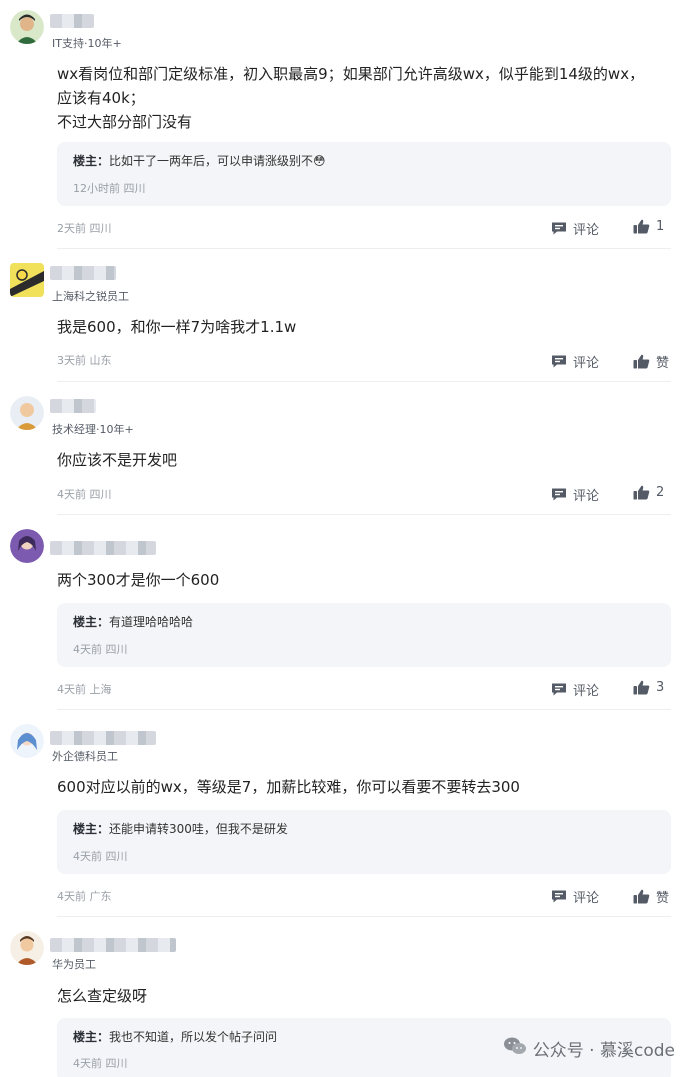 Image resolution: width=695 pixels, height=1077 pixels. Describe the element at coordinates (151, 622) in the screenshot. I see `reply-text: 有道理哈哈哈哈` at that location.